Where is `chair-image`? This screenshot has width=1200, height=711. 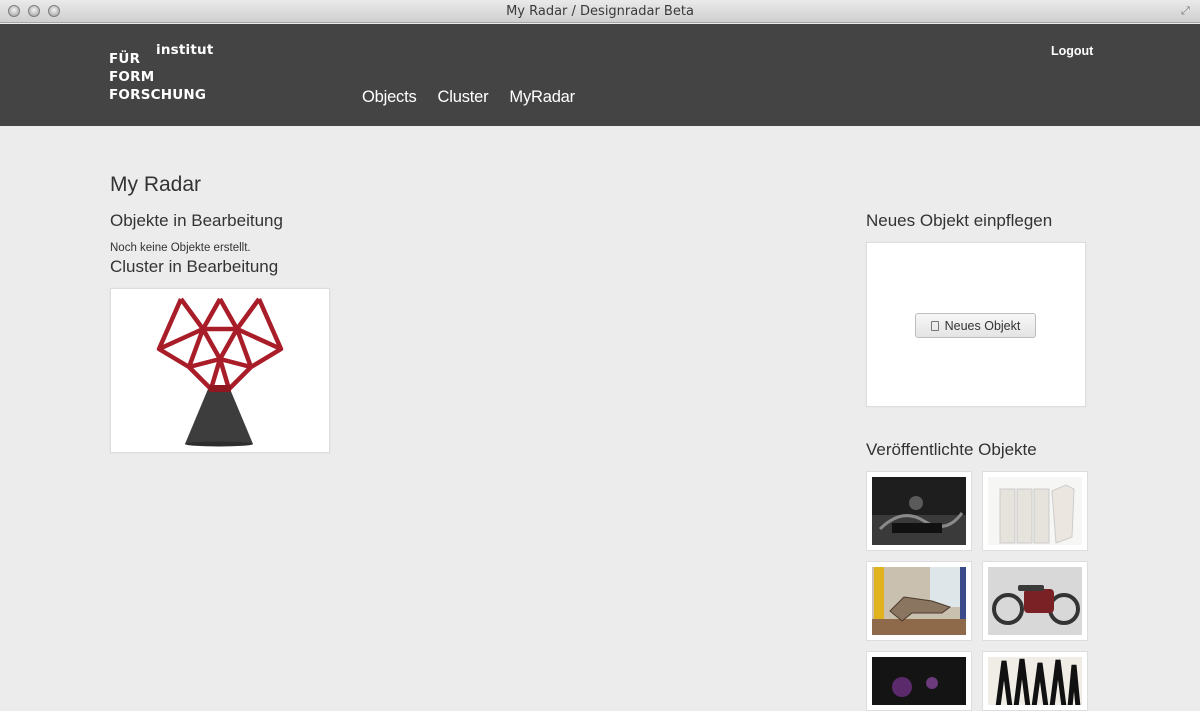 chair-image is located at coordinates (220, 370).